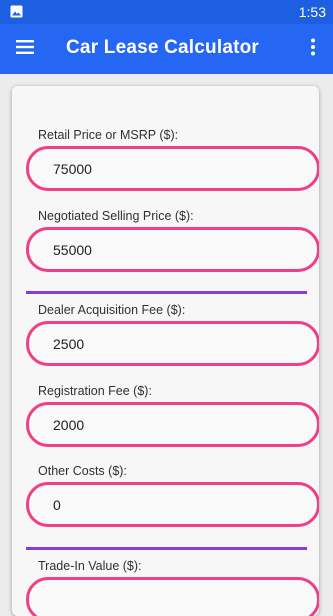  Describe the element at coordinates (163, 47) in the screenshot. I see `app-title: Car Lease Calculator` at that location.